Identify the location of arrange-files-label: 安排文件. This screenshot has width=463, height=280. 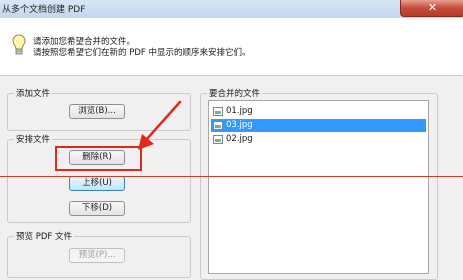
(33, 139).